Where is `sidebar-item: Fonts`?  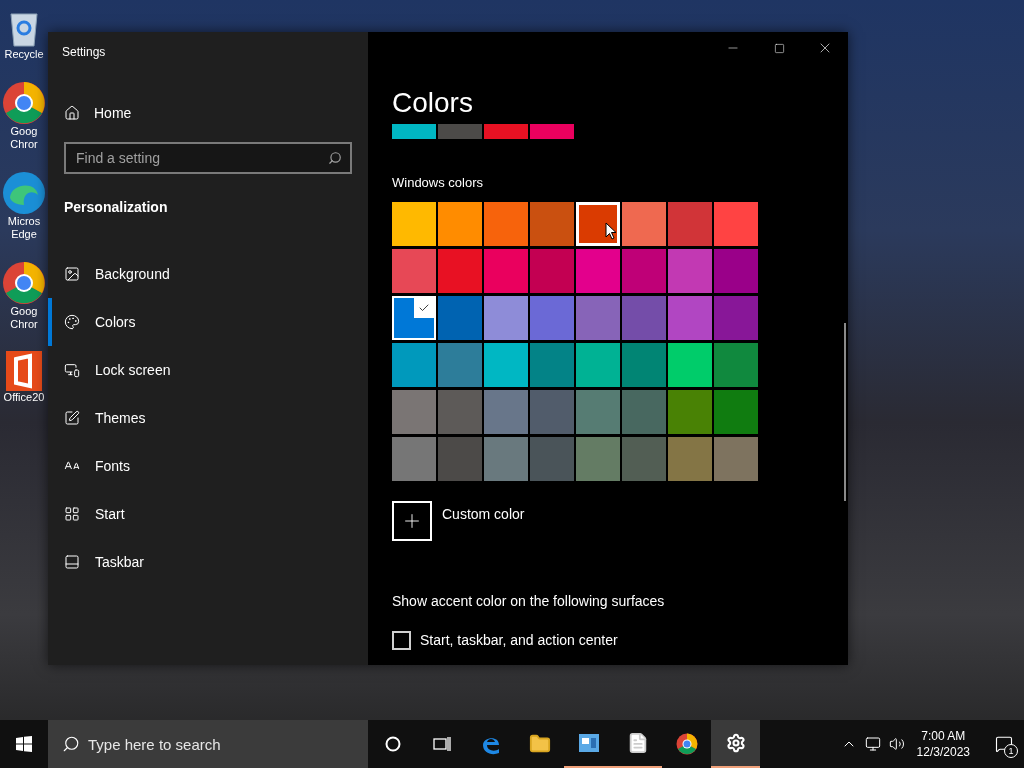
sidebar-item: Fonts is located at coordinates (208, 466).